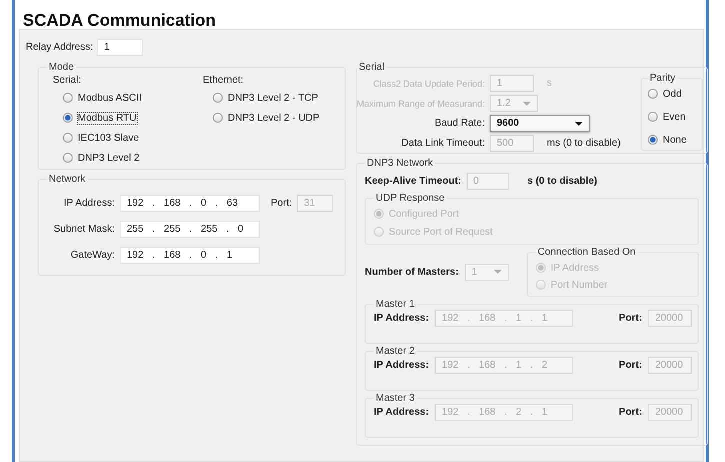 Image resolution: width=725 pixels, height=462 pixels. Describe the element at coordinates (421, 103) in the screenshot. I see `field-label: Maximum Range of Measurand:` at that location.